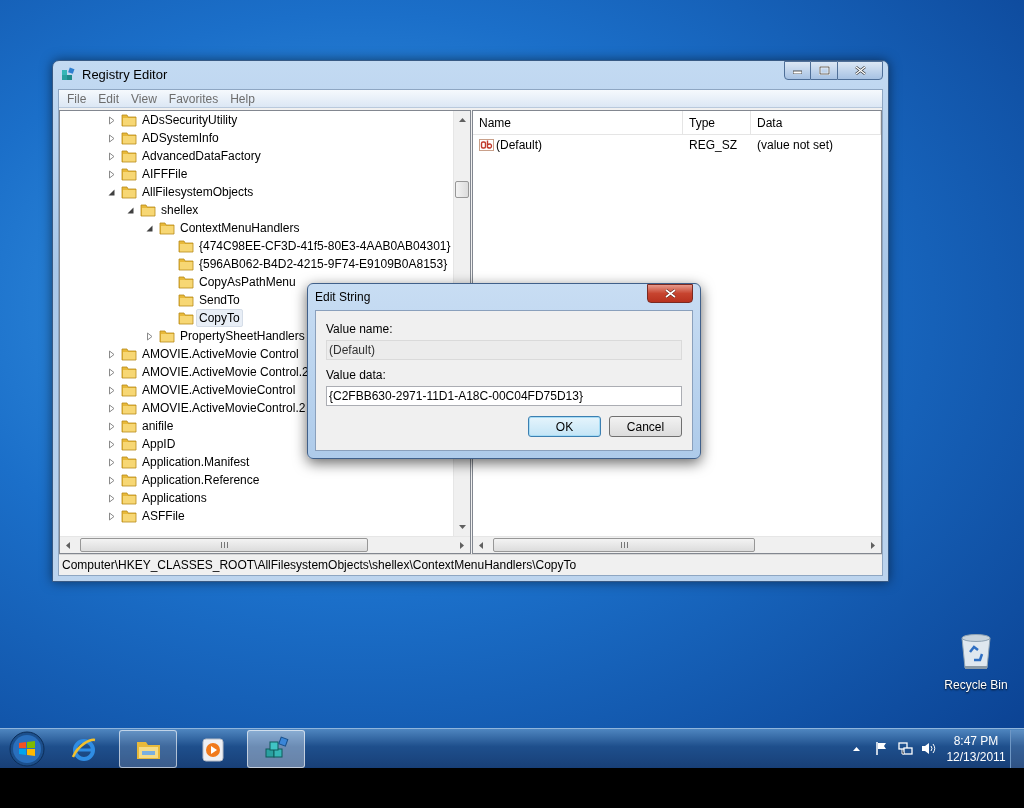  Describe the element at coordinates (519, 145) in the screenshot. I see `table-cell-text: (Default)` at that location.